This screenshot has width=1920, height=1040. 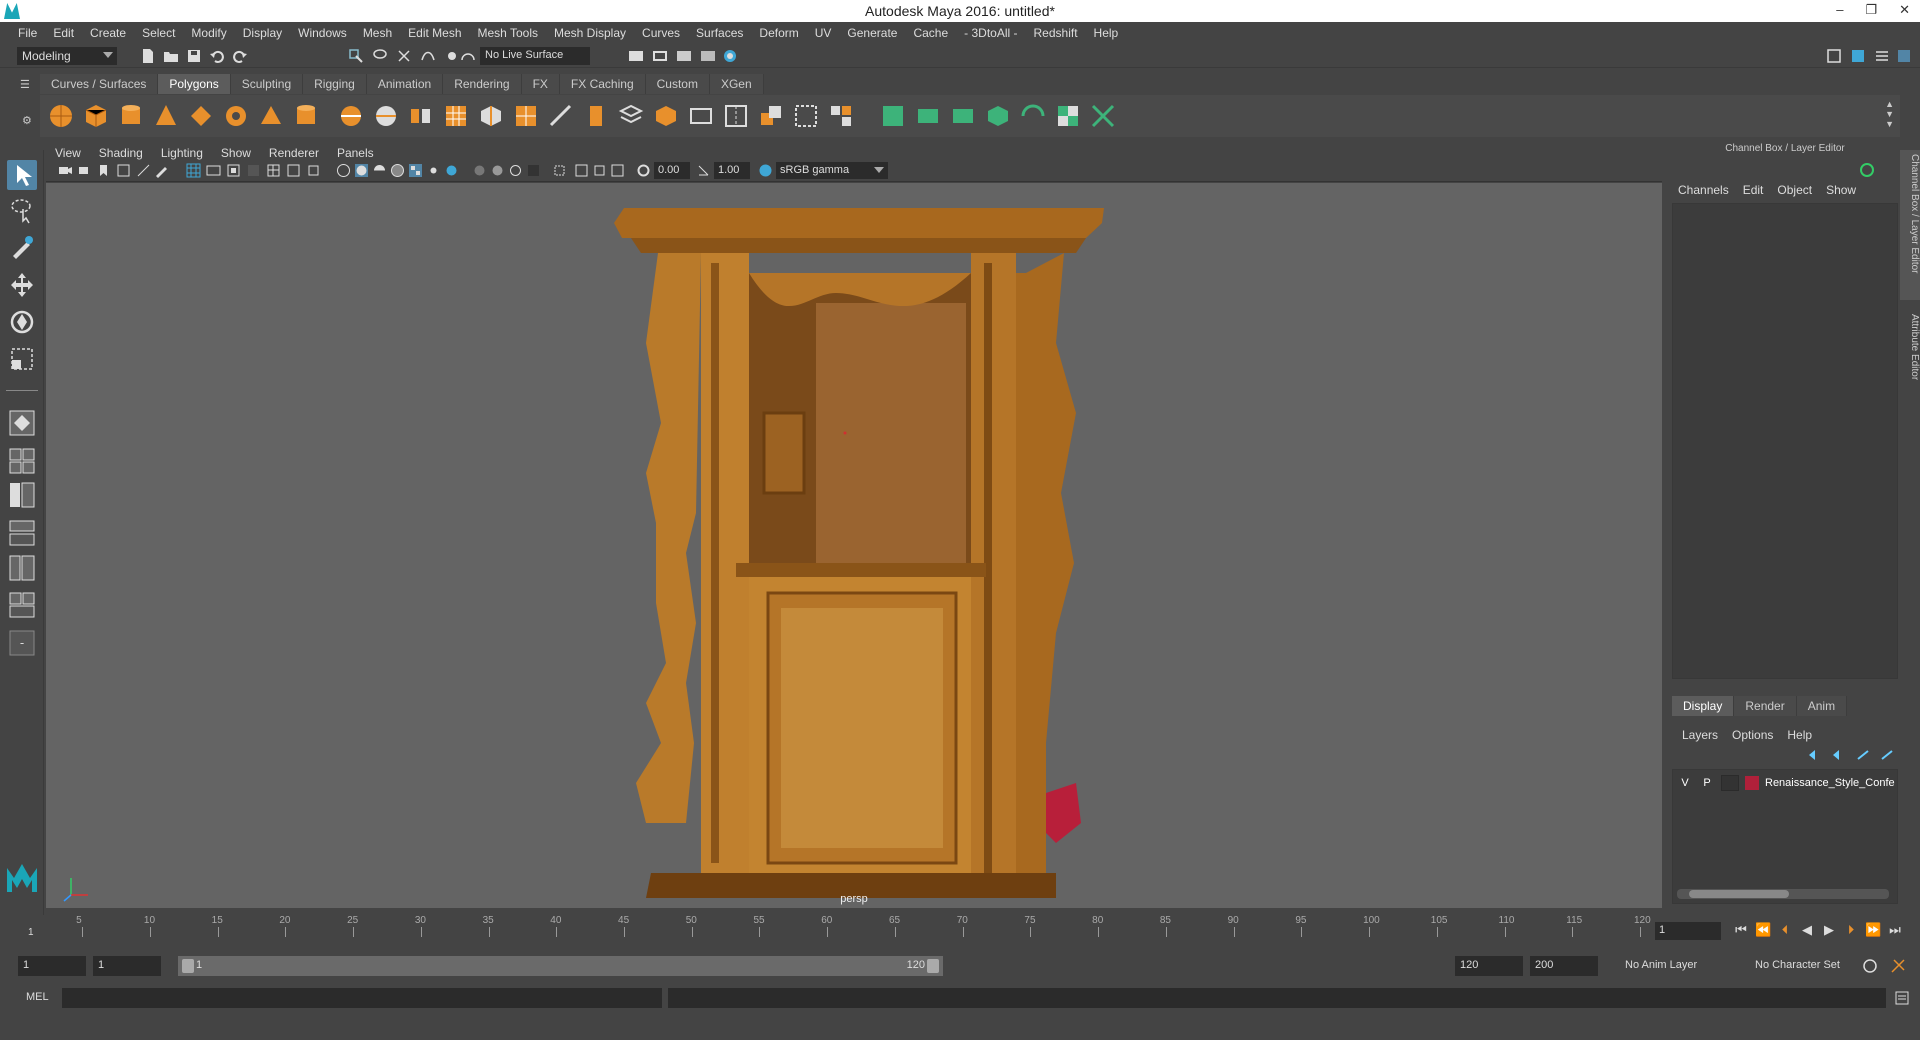 I want to click on range-start-handle, so click(x=188, y=966).